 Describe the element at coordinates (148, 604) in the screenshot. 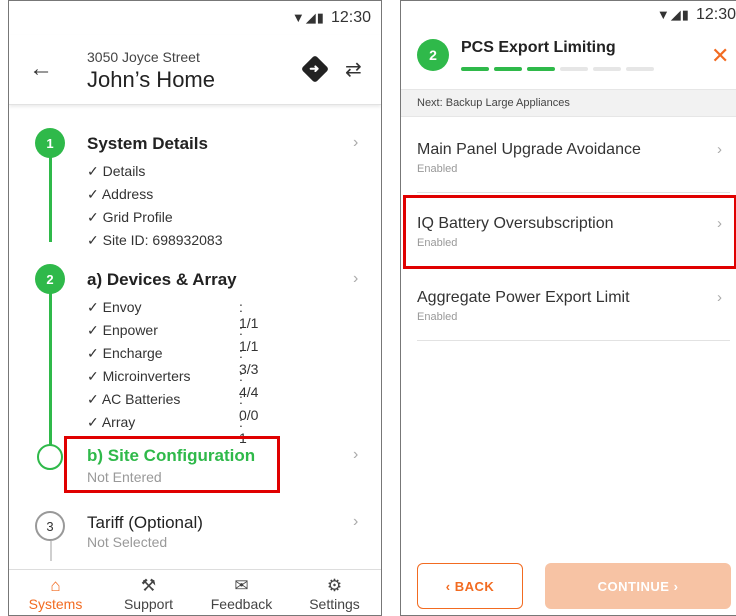

I see `tab-label: Support` at that location.